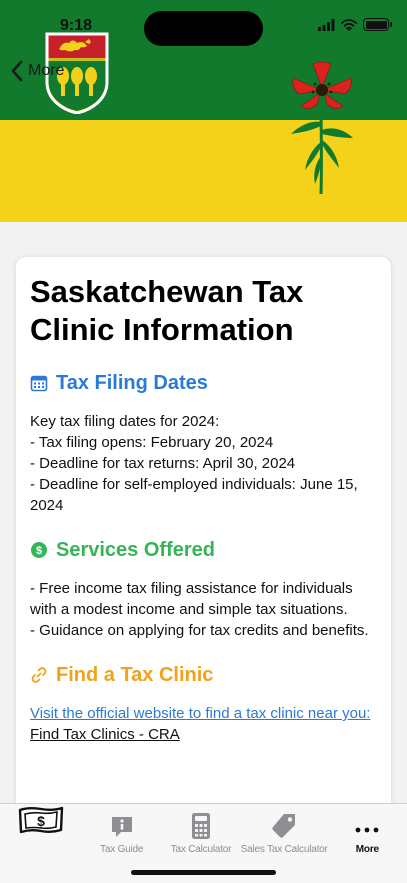  What do you see at coordinates (203, 28) in the screenshot?
I see `dynamic-island` at bounding box center [203, 28].